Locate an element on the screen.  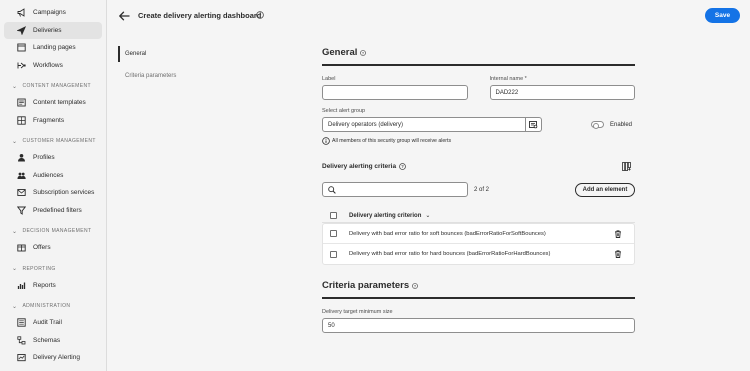
internal-name-input: DAD222 is located at coordinates (562, 92).